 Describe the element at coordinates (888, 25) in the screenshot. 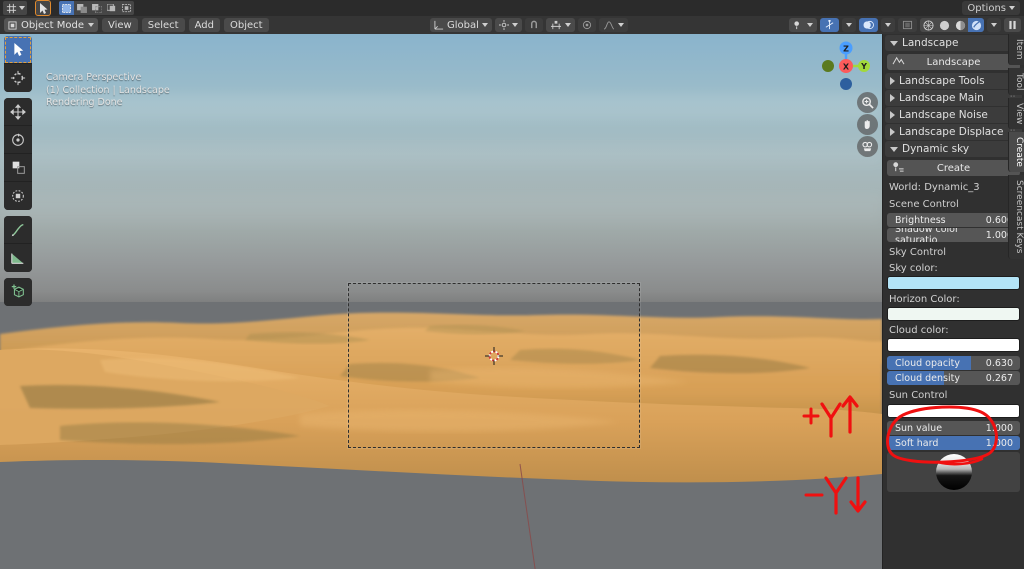

I see `overlays-options-dropdown` at that location.